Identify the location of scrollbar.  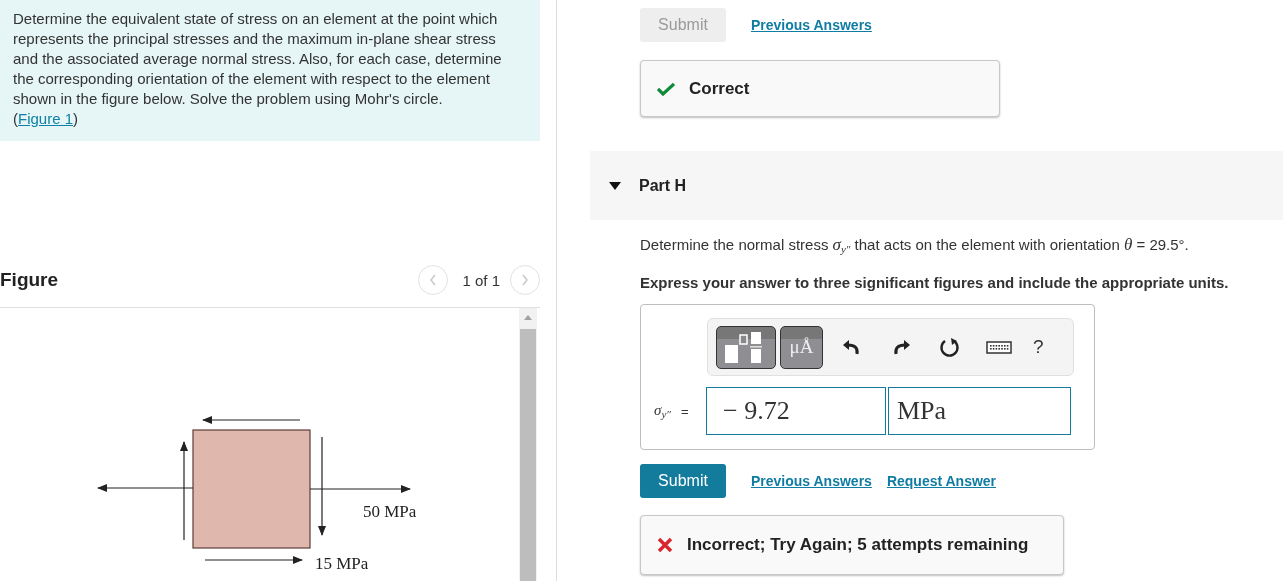
(528, 444).